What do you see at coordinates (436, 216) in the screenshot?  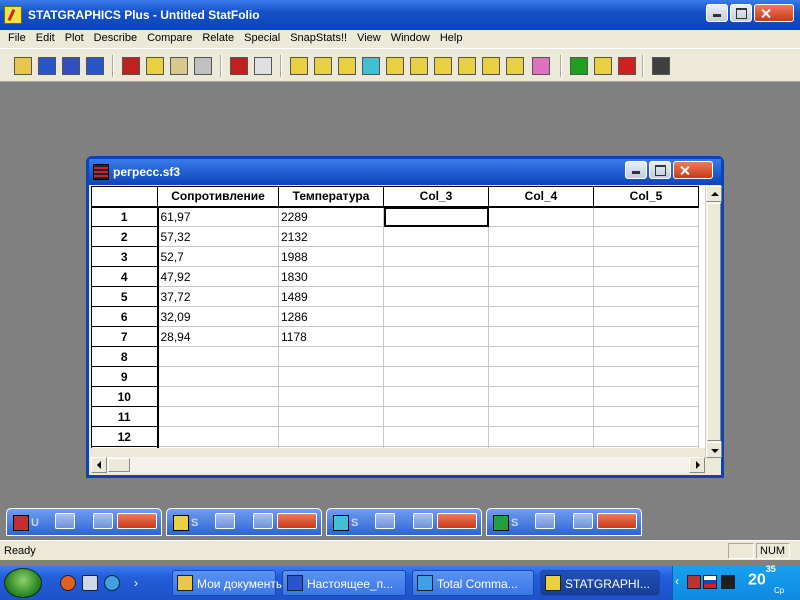 I see `active-cell` at bounding box center [436, 216].